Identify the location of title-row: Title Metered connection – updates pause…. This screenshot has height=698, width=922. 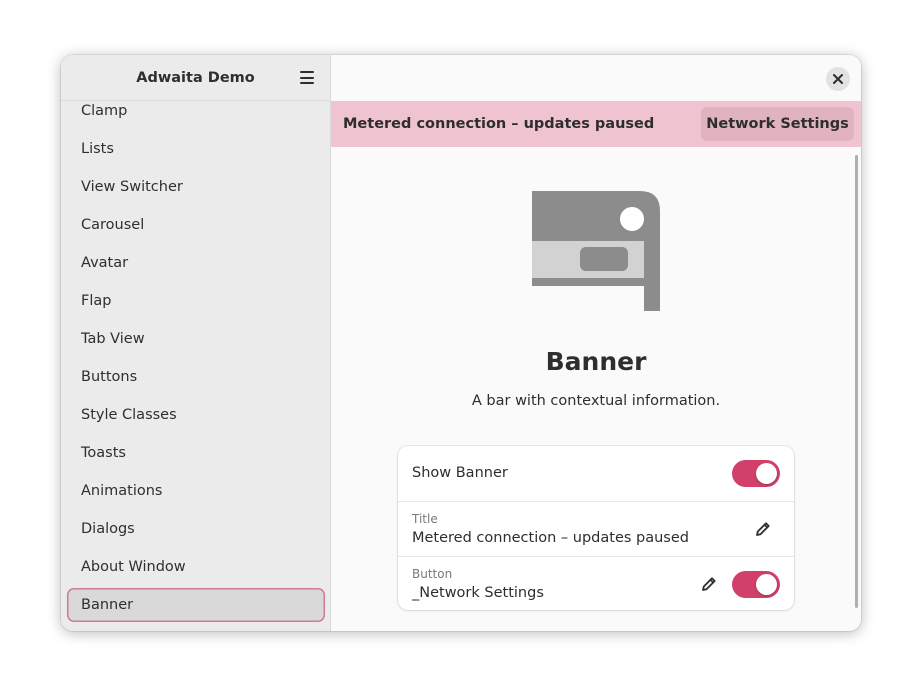
(596, 528).